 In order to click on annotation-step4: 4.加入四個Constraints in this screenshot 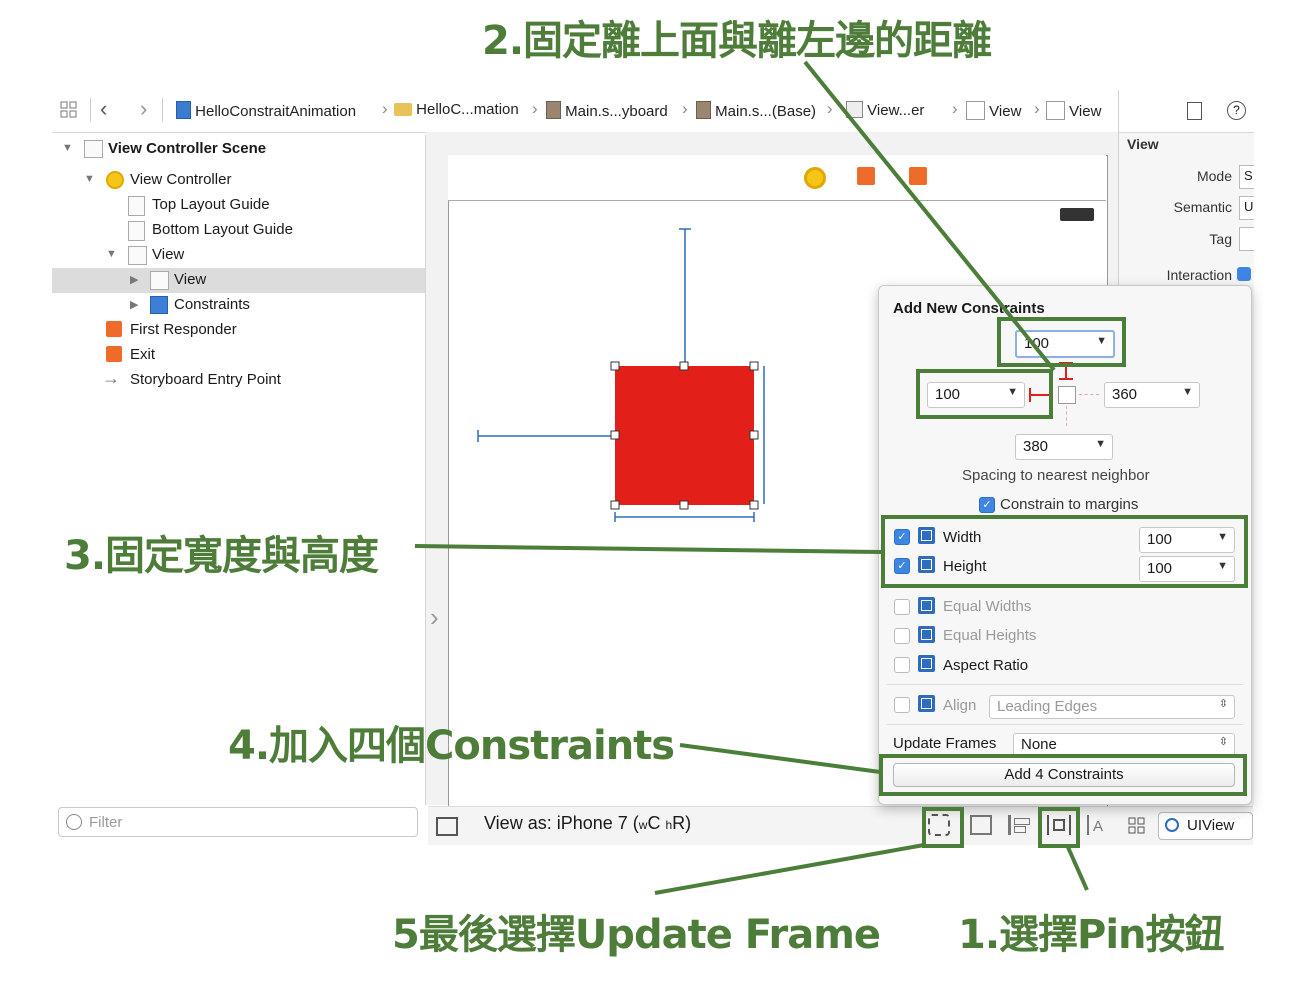, I will do `click(451, 746)`.